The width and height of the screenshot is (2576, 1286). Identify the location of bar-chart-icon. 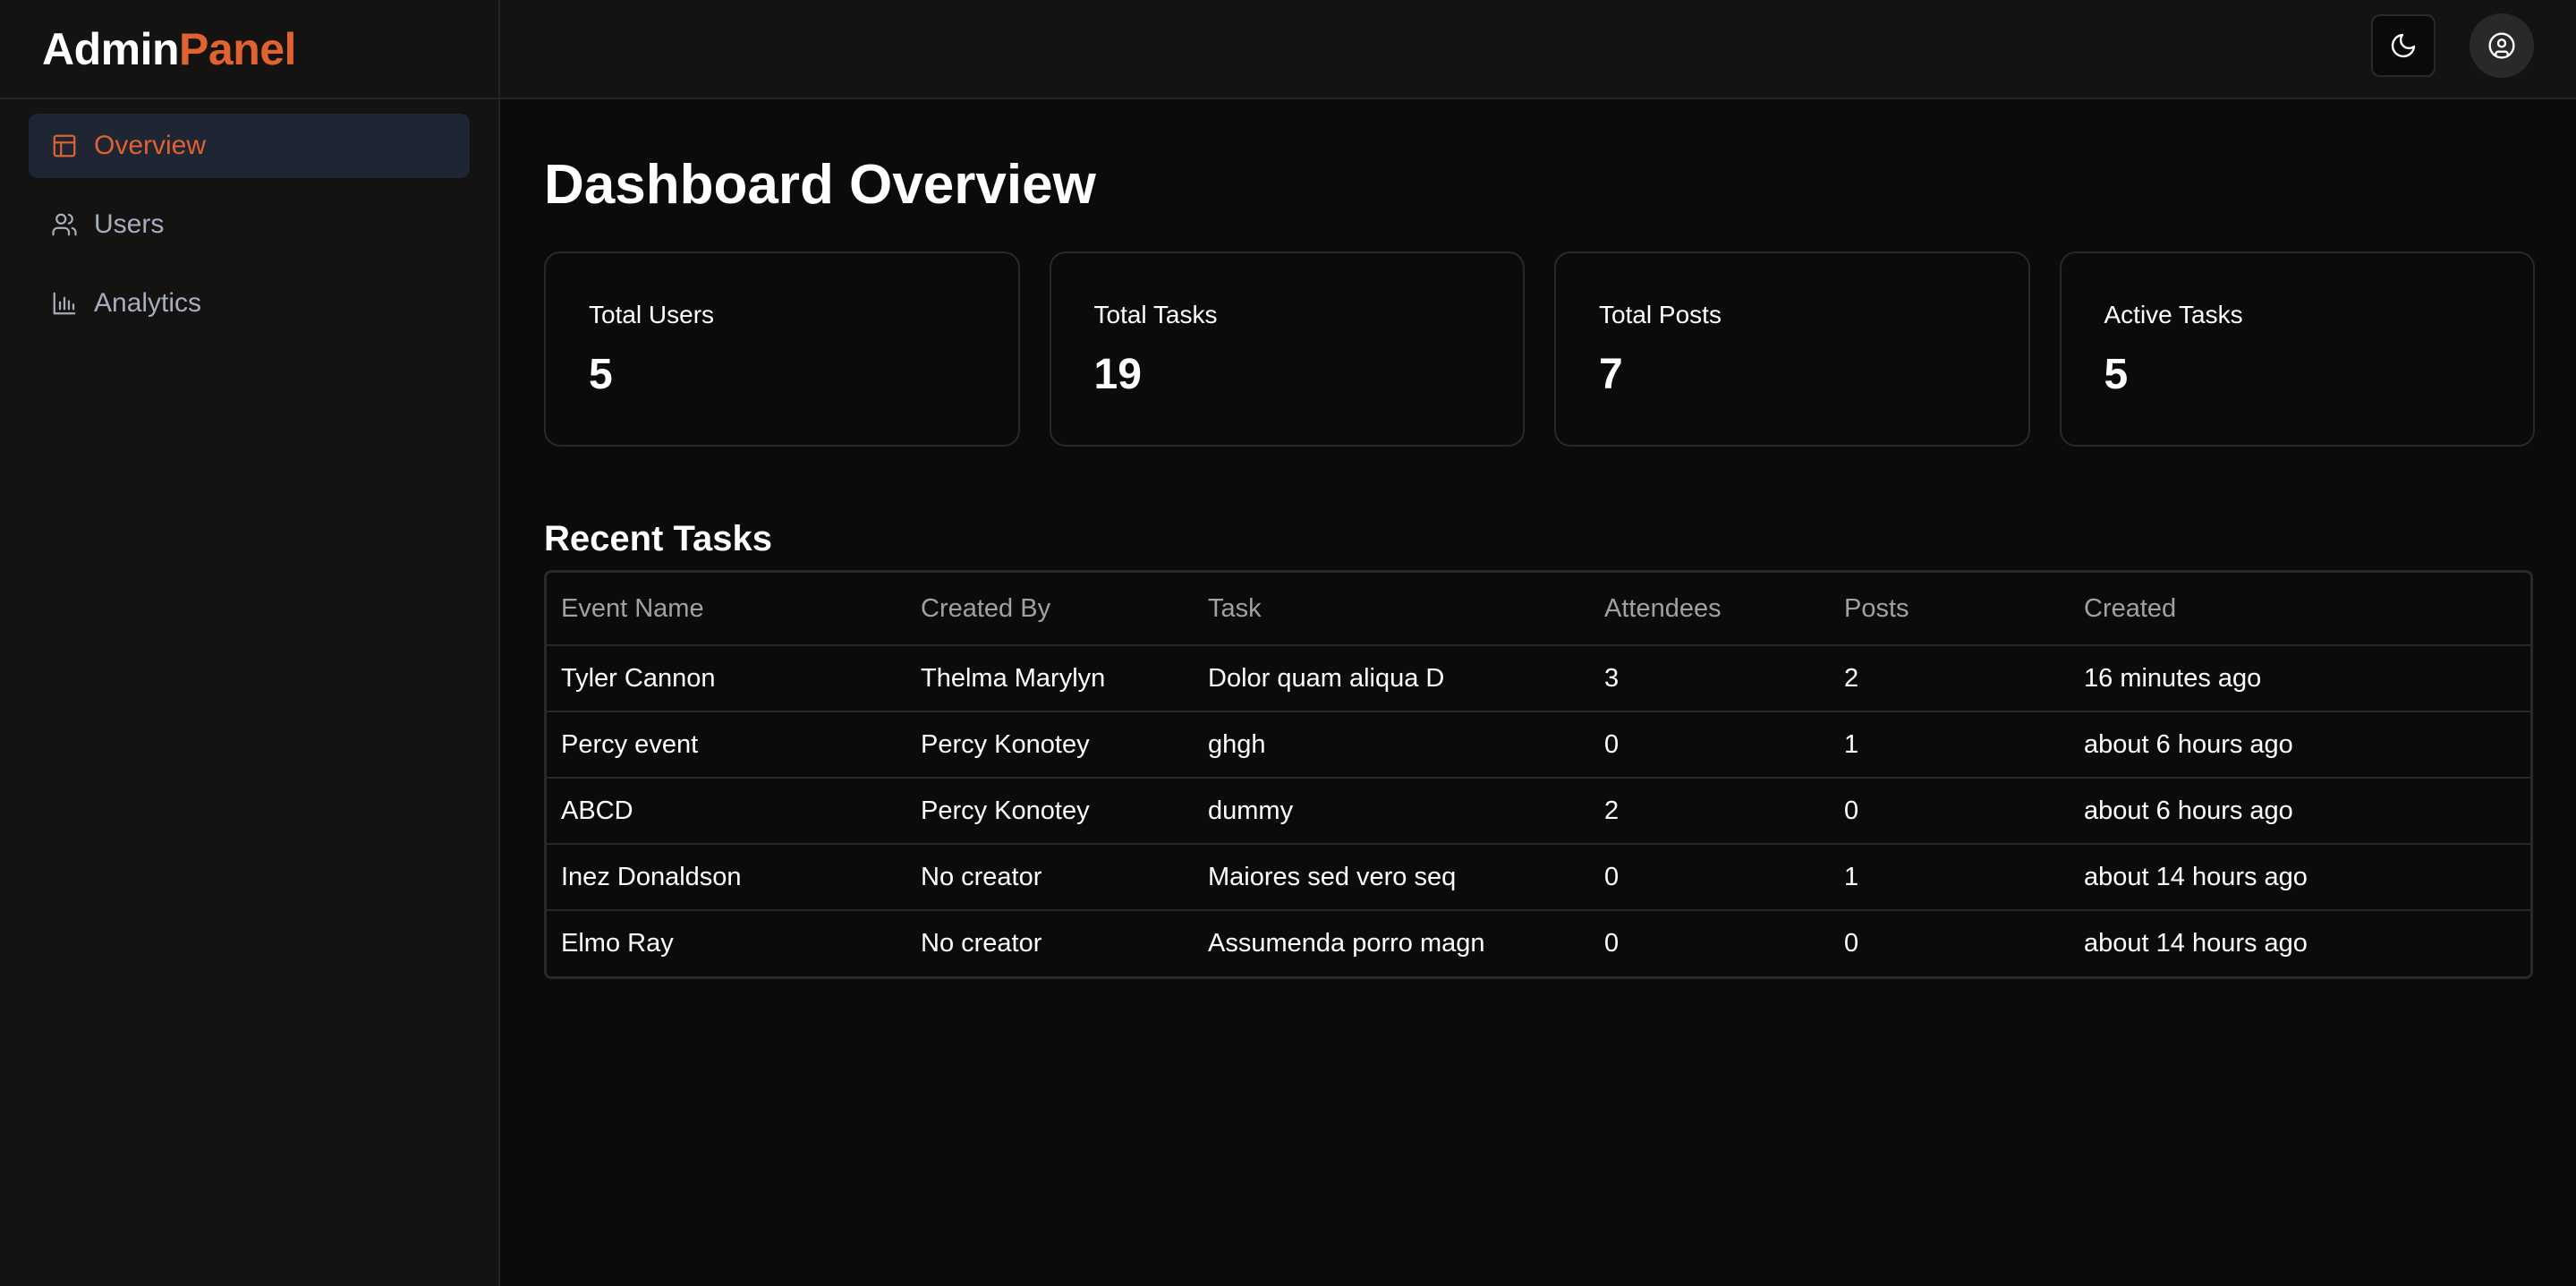
(64, 303).